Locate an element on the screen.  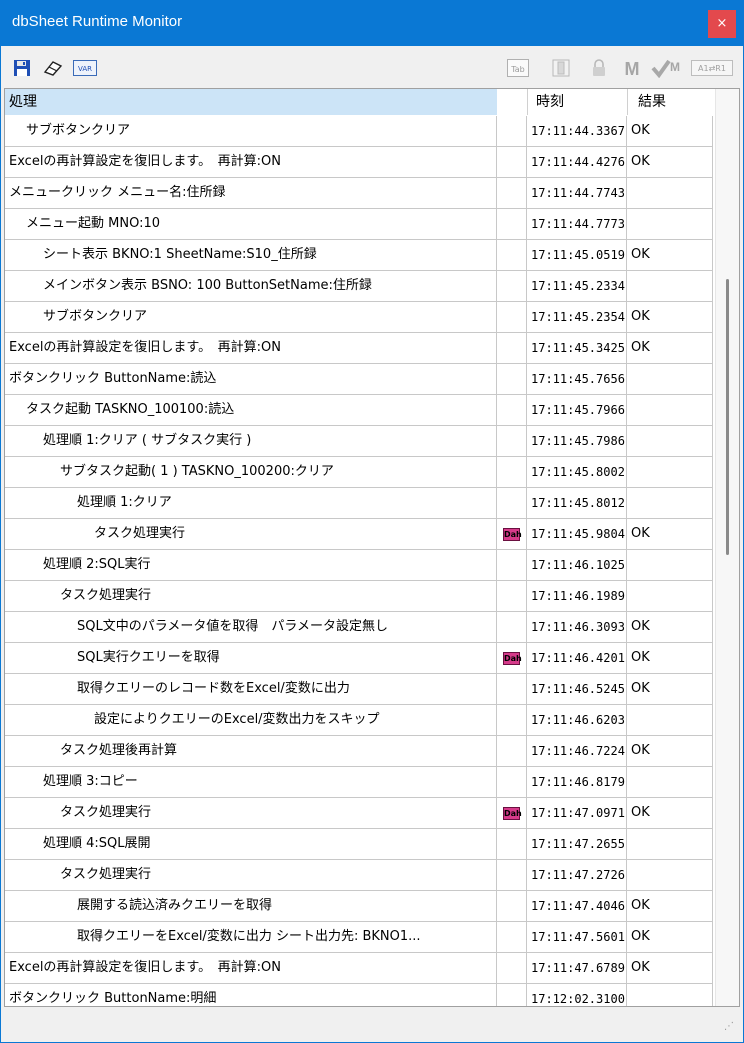
resize-grip-icon: ⋰ is located at coordinates (730, 1029).